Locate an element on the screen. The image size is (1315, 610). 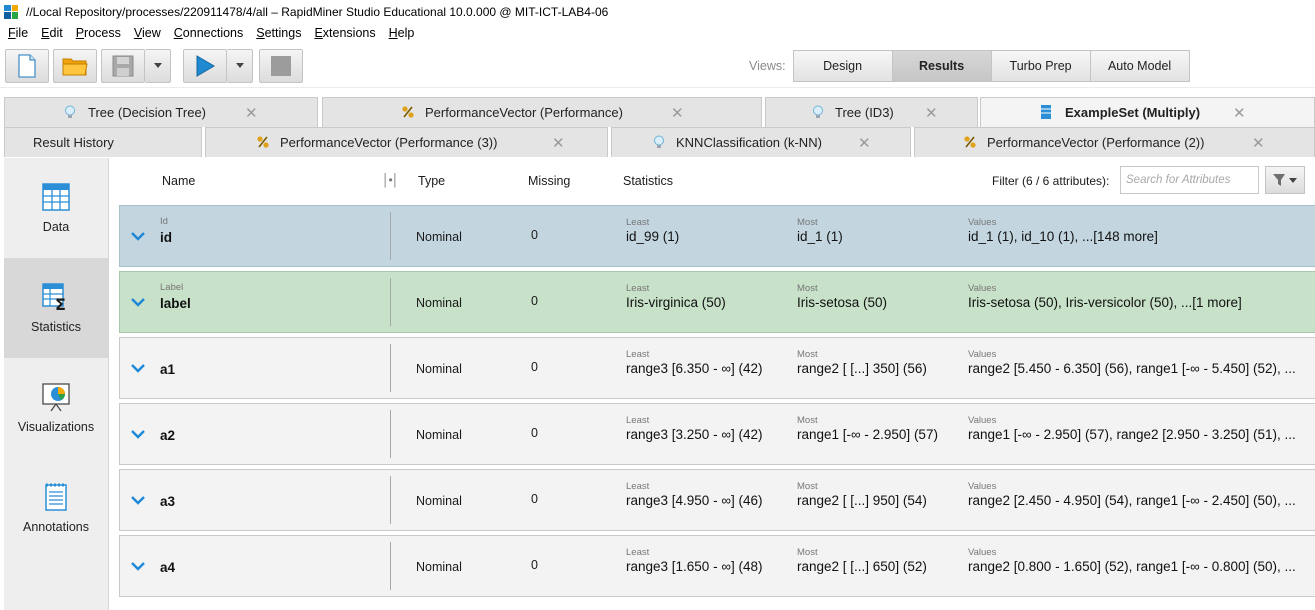
tab-performance-vector-3: PerformanceVector (Performance (3)) ✕ is located at coordinates (406, 142).